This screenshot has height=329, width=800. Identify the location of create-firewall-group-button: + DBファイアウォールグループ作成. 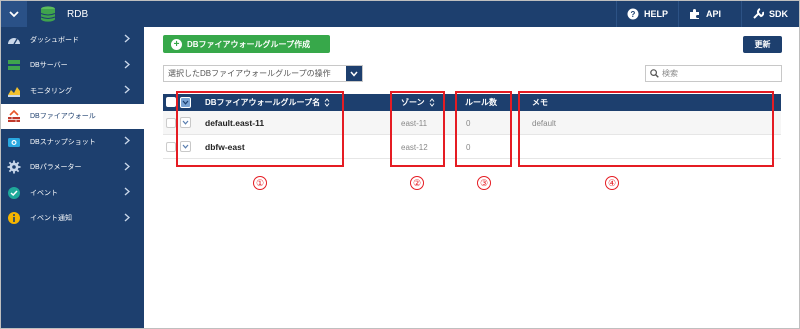
(246, 44).